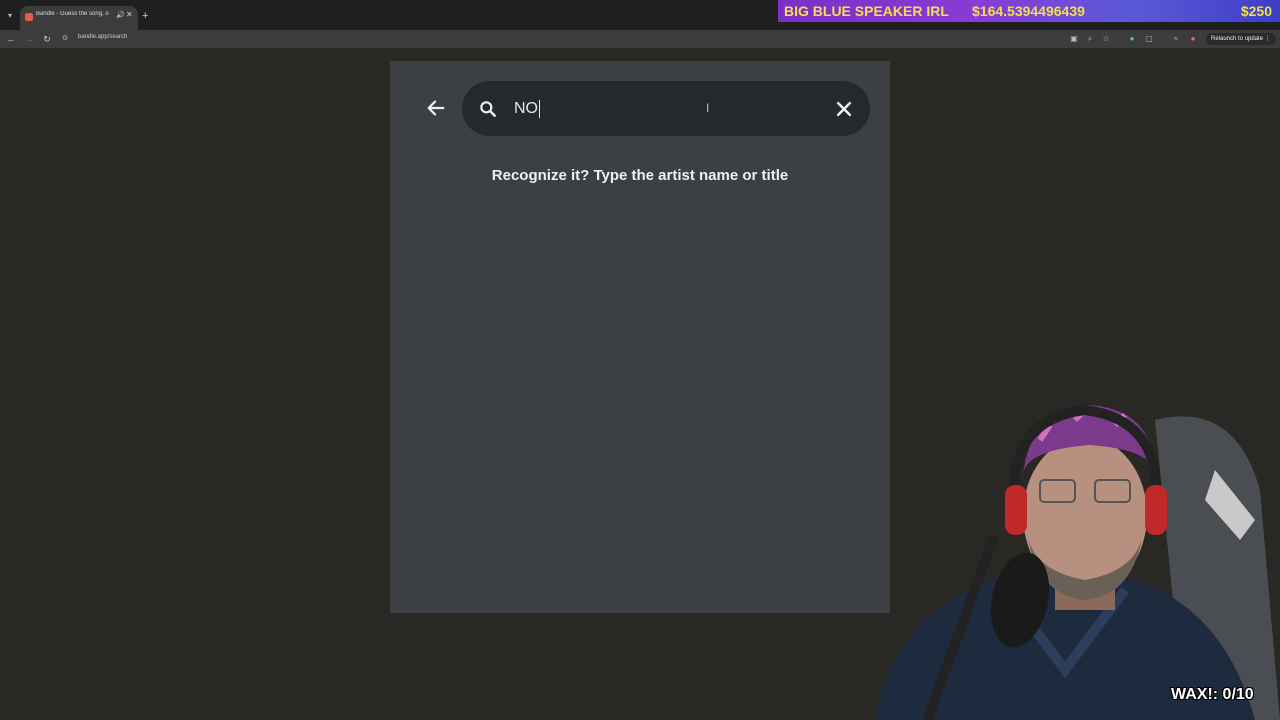 Image resolution: width=1280 pixels, height=720 pixels. Describe the element at coordinates (11, 39) in the screenshot. I see `back-icon: ←` at that location.